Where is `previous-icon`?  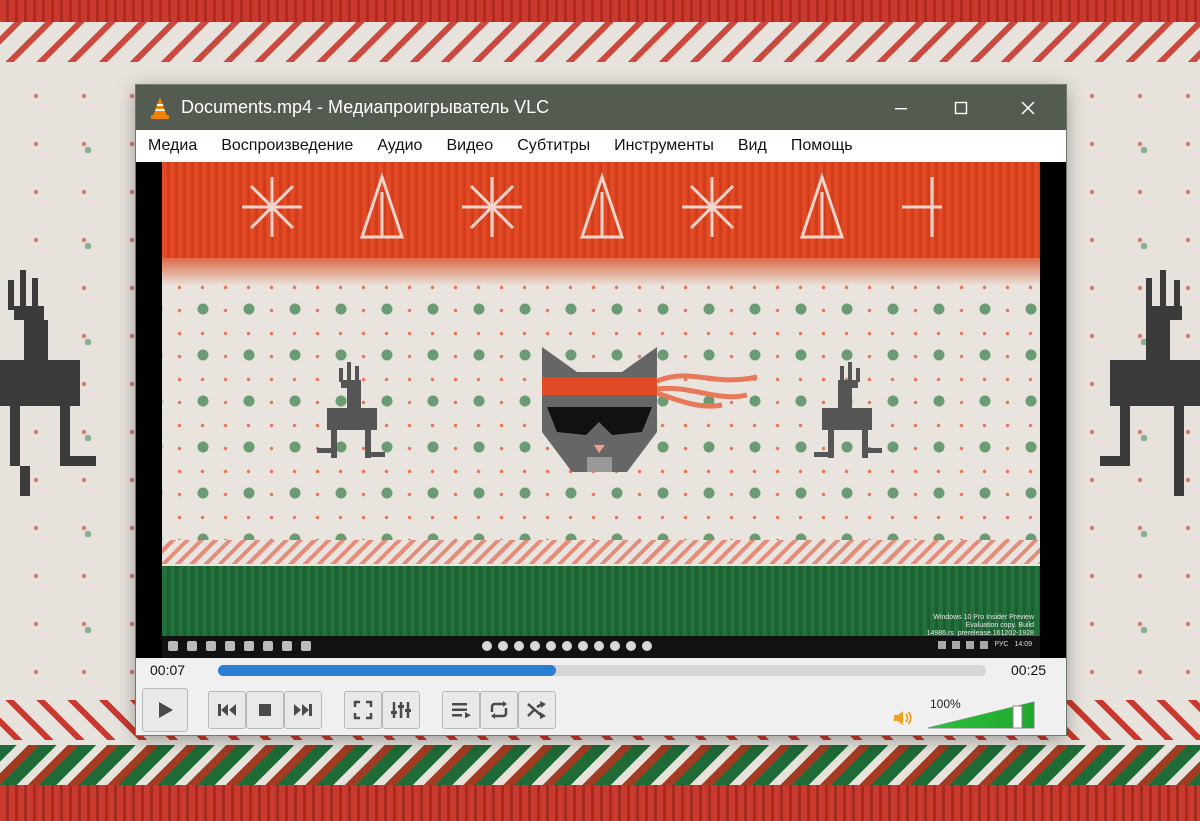 previous-icon is located at coordinates (227, 710).